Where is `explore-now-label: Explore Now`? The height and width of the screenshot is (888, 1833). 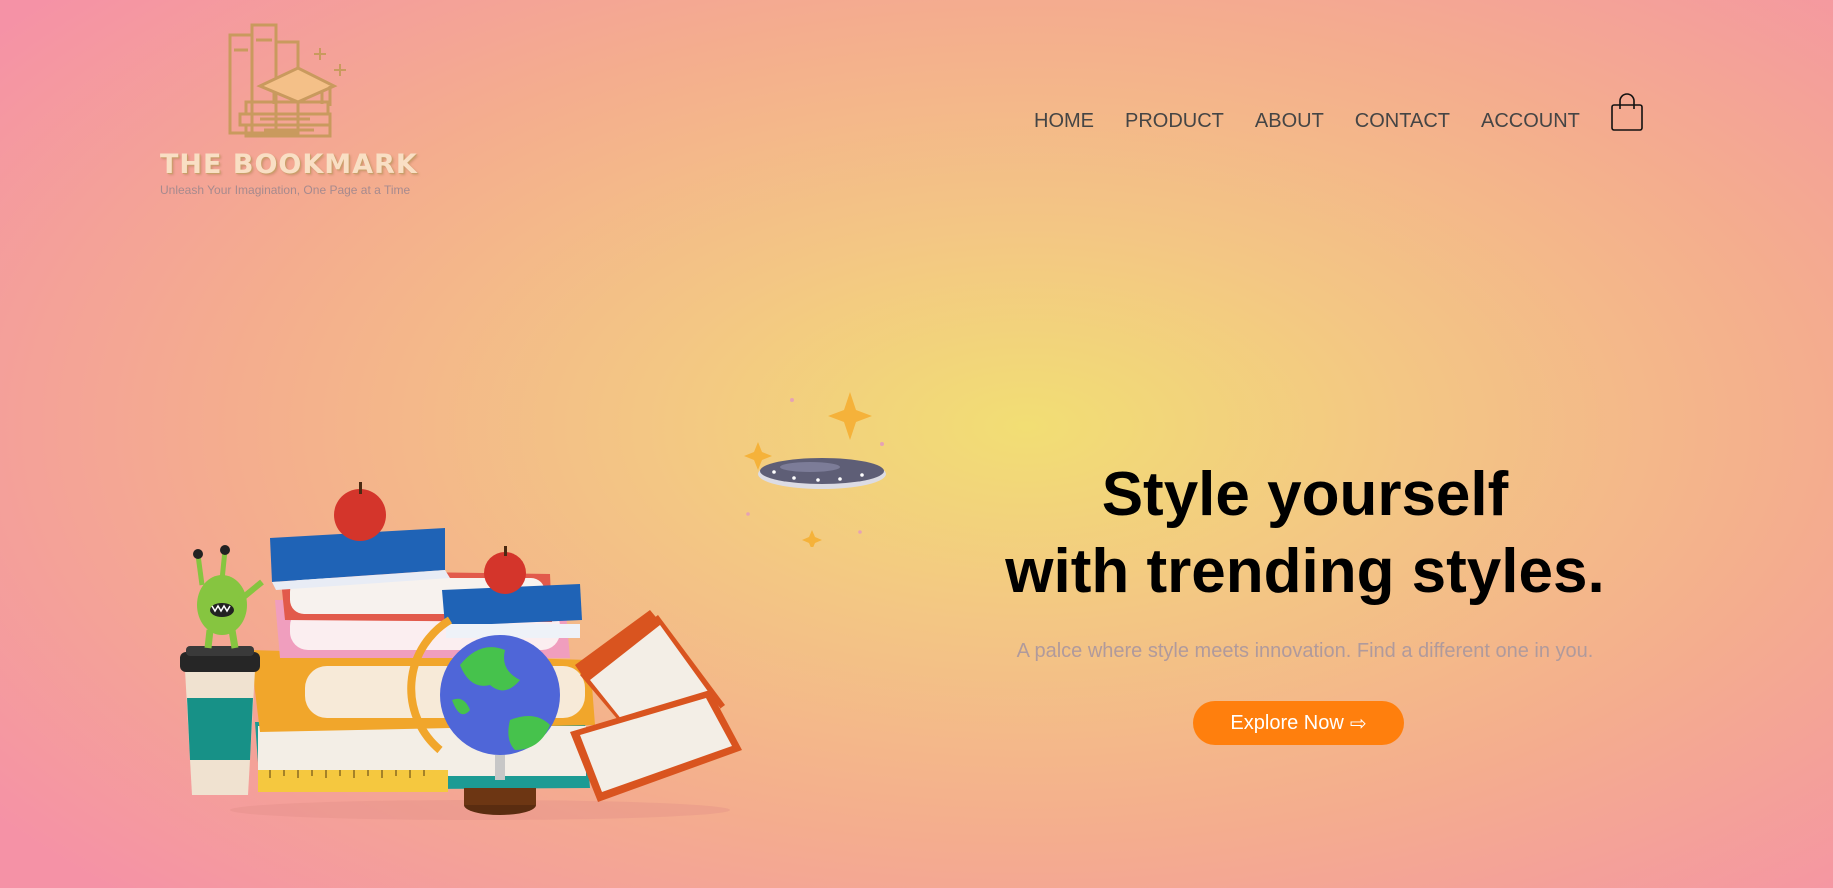 explore-now-label: Explore Now is located at coordinates (1287, 722).